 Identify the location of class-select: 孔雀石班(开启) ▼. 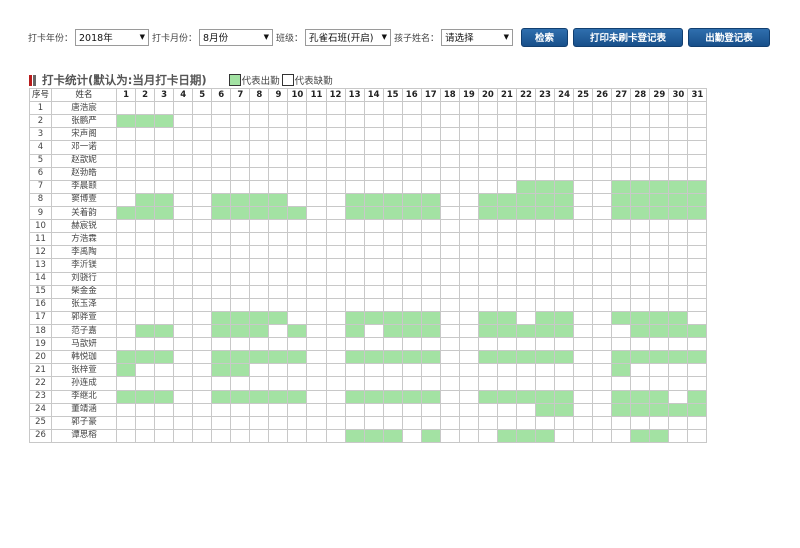
(348, 37).